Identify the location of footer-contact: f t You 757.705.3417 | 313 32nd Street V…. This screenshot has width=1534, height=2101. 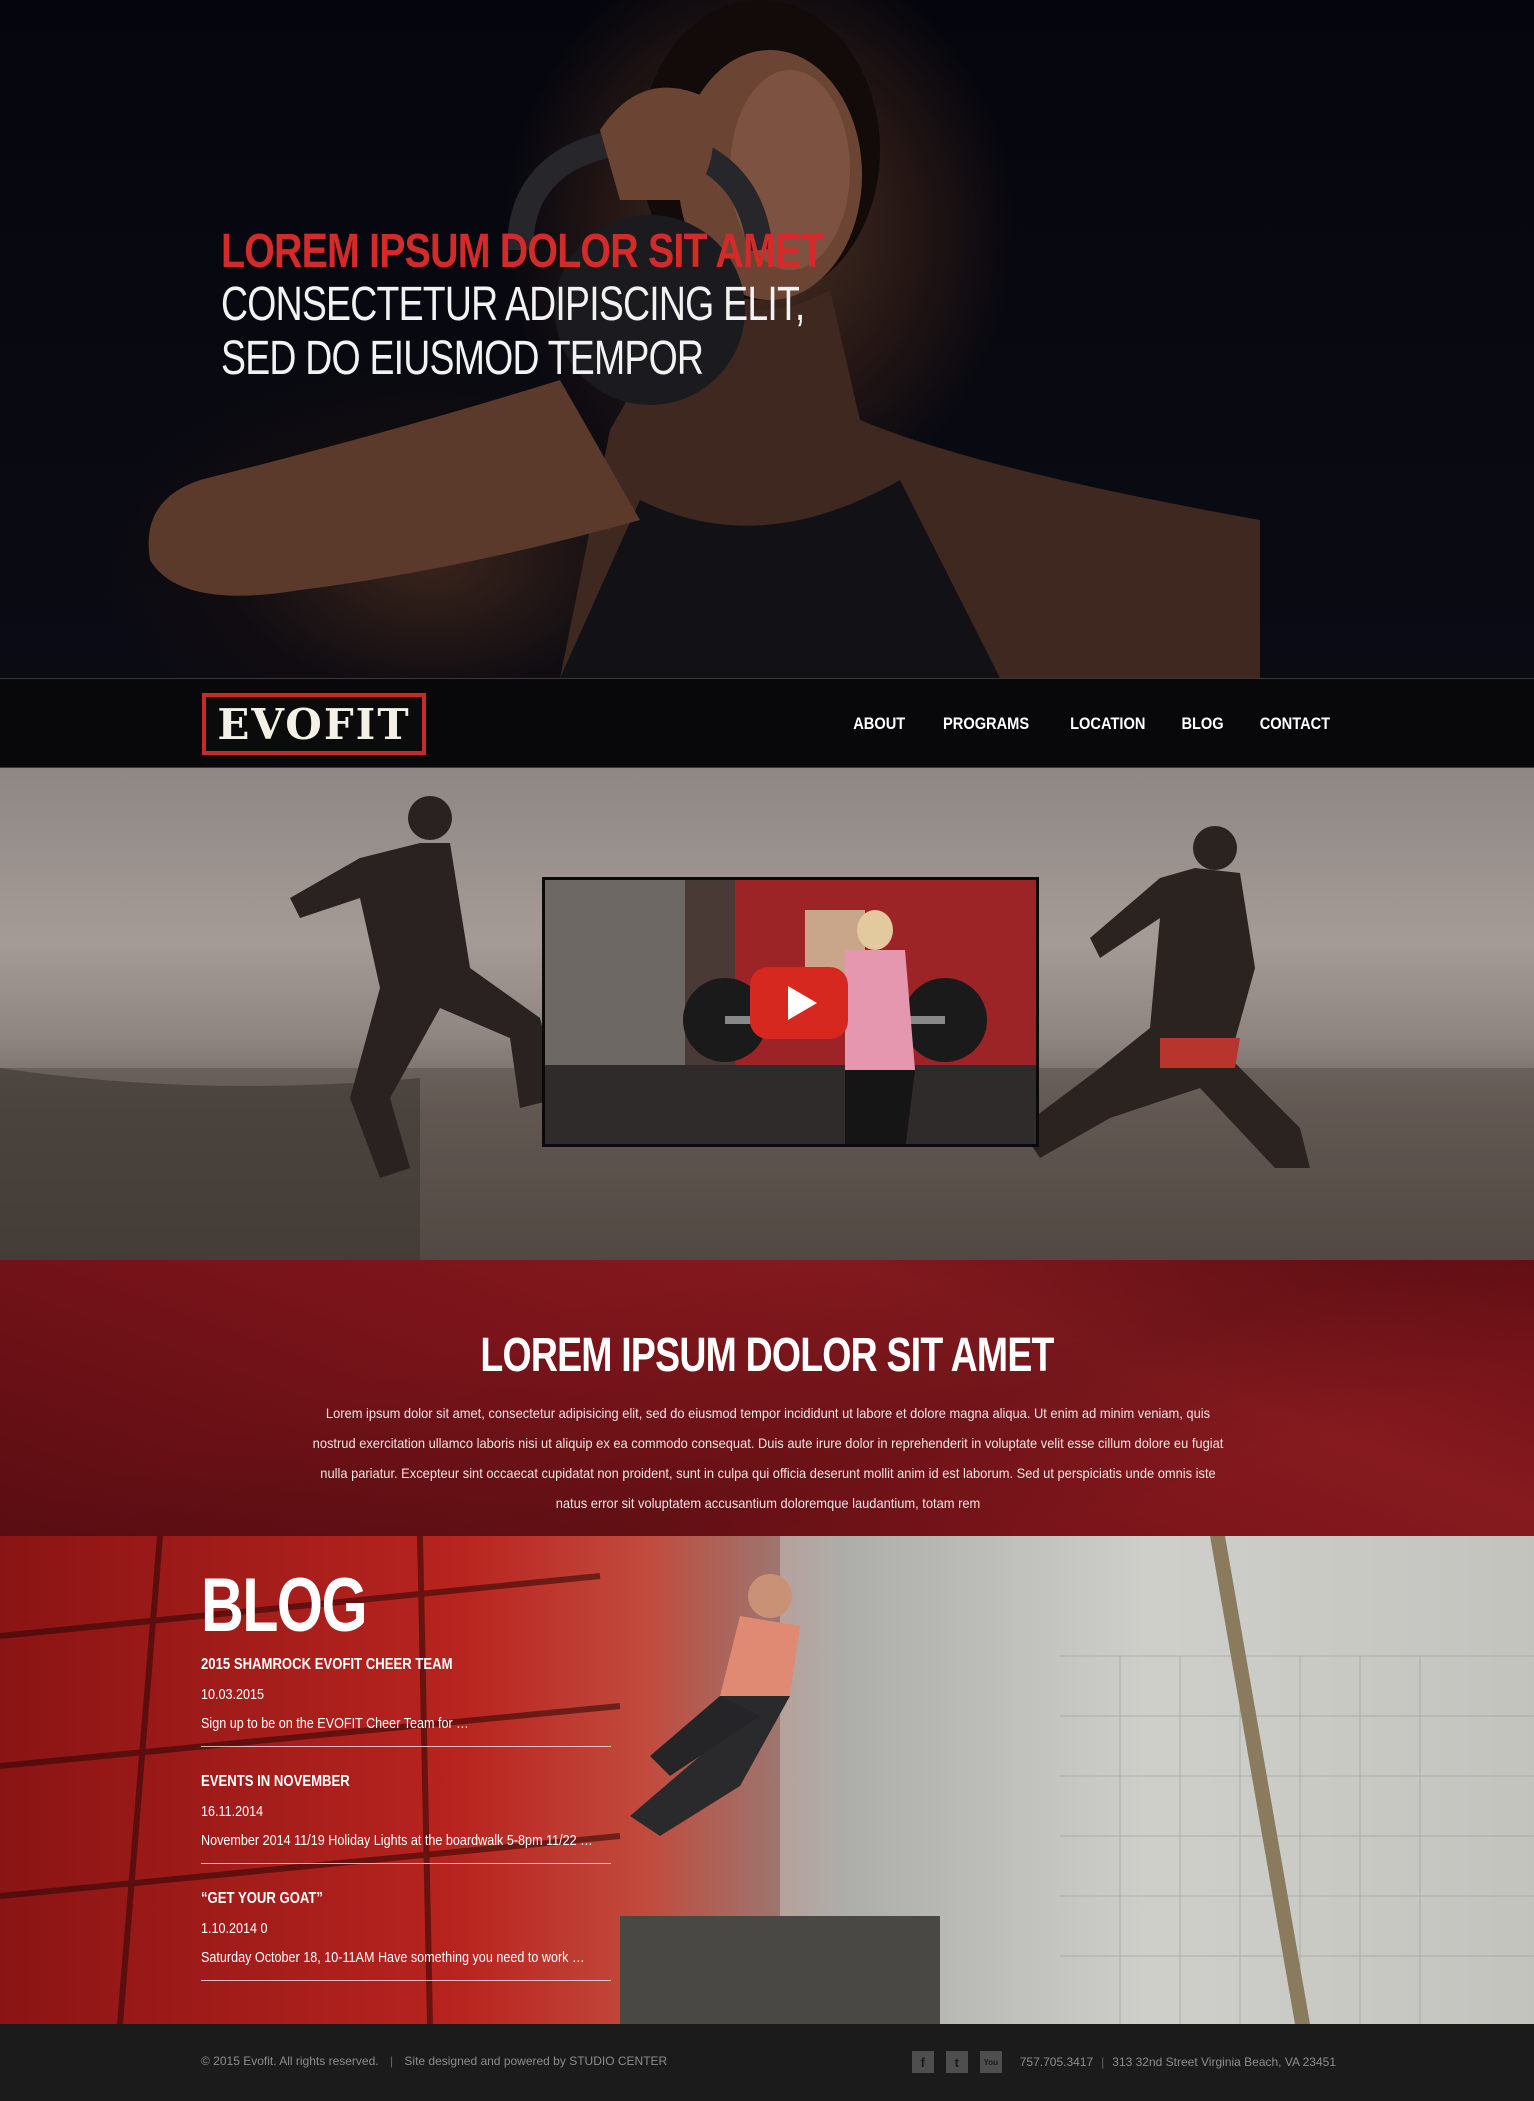
(1123, 2062).